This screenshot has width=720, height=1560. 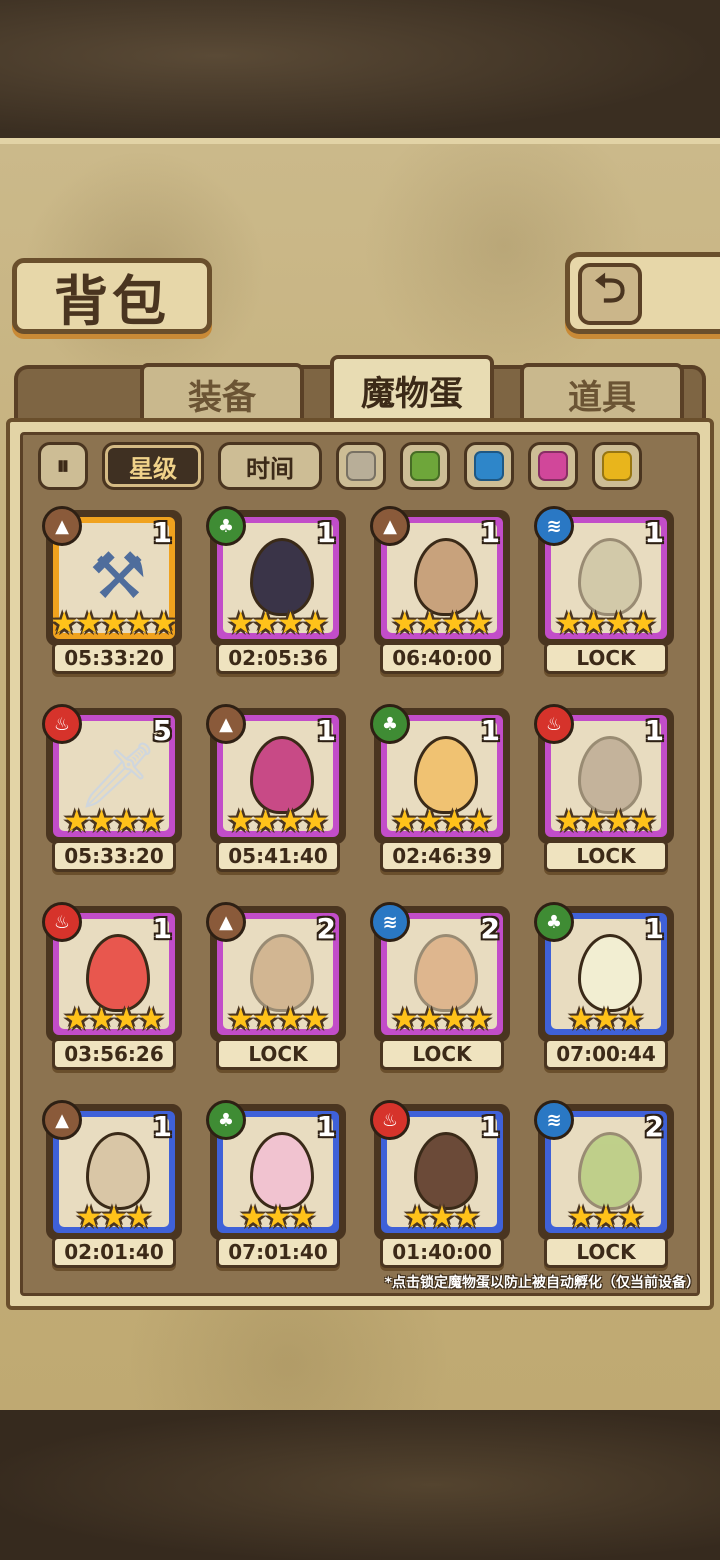 I want to click on egg-card: ♨ 1 ★ ★ ★ ★ LOCK, so click(x=604, y=791).